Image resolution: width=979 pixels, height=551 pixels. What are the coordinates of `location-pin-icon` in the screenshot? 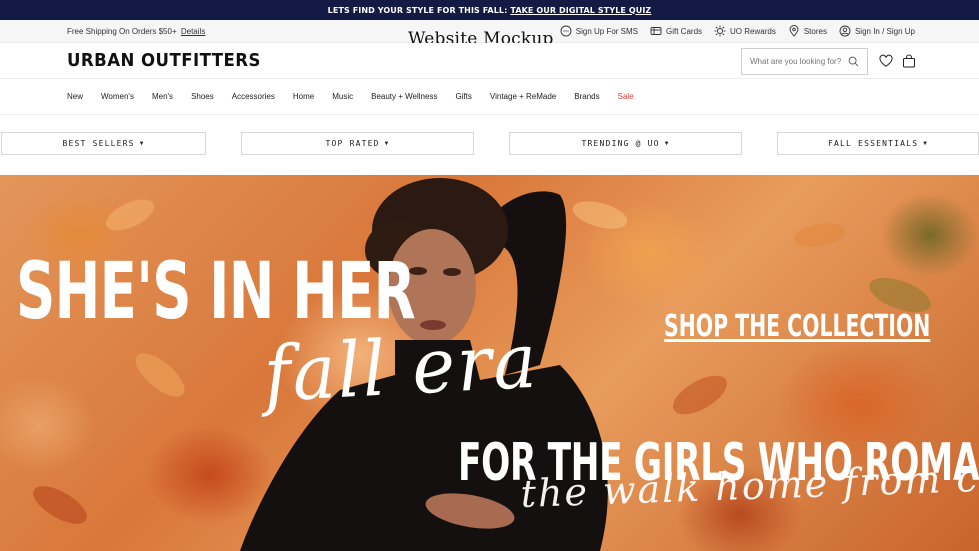 It's located at (794, 31).